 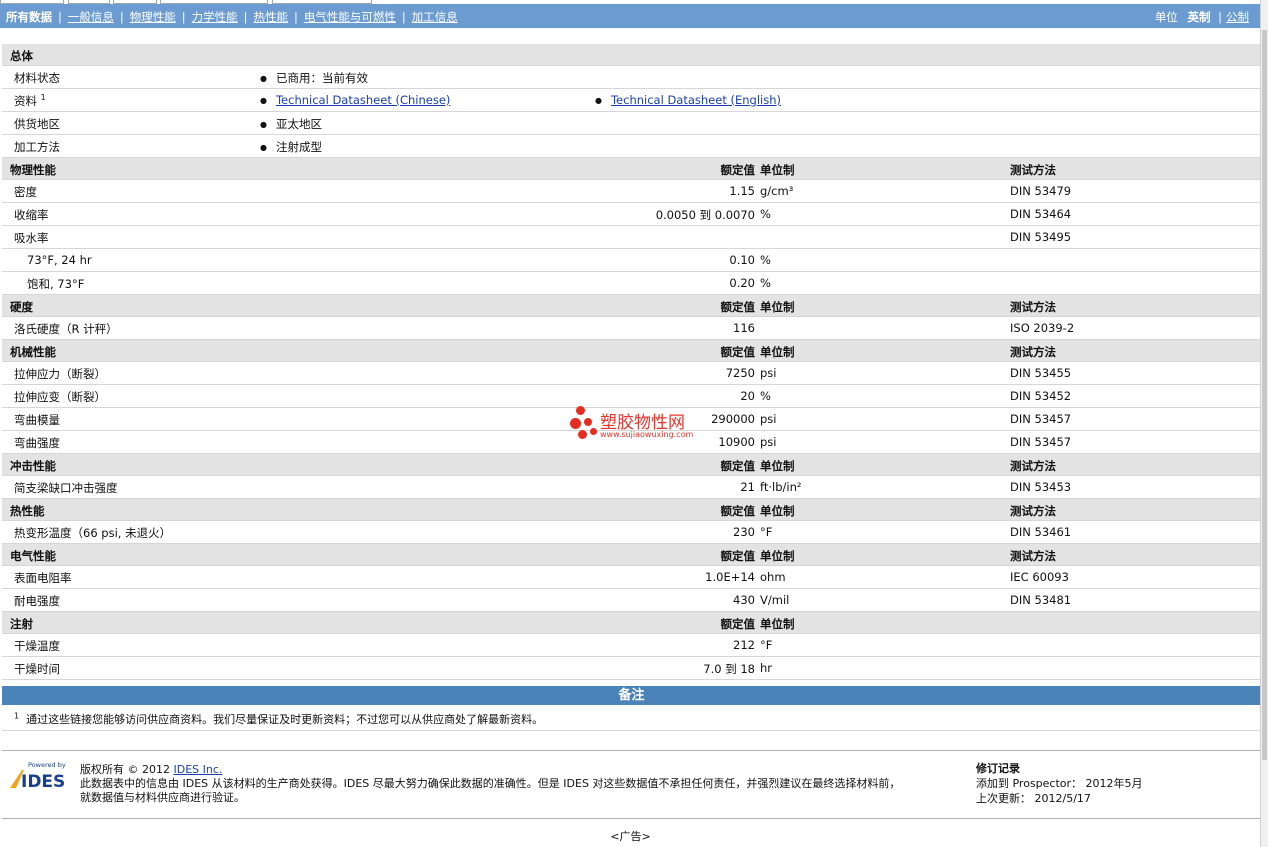 I want to click on revision-title: 修订记录, so click(x=998, y=768).